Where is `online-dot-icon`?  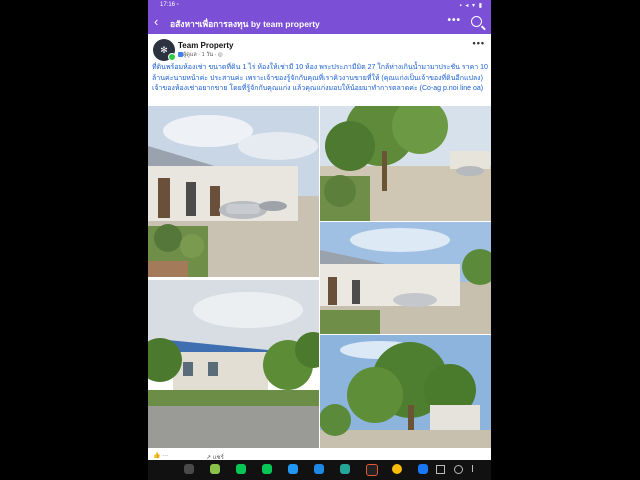
online-dot-icon is located at coordinates (172, 57).